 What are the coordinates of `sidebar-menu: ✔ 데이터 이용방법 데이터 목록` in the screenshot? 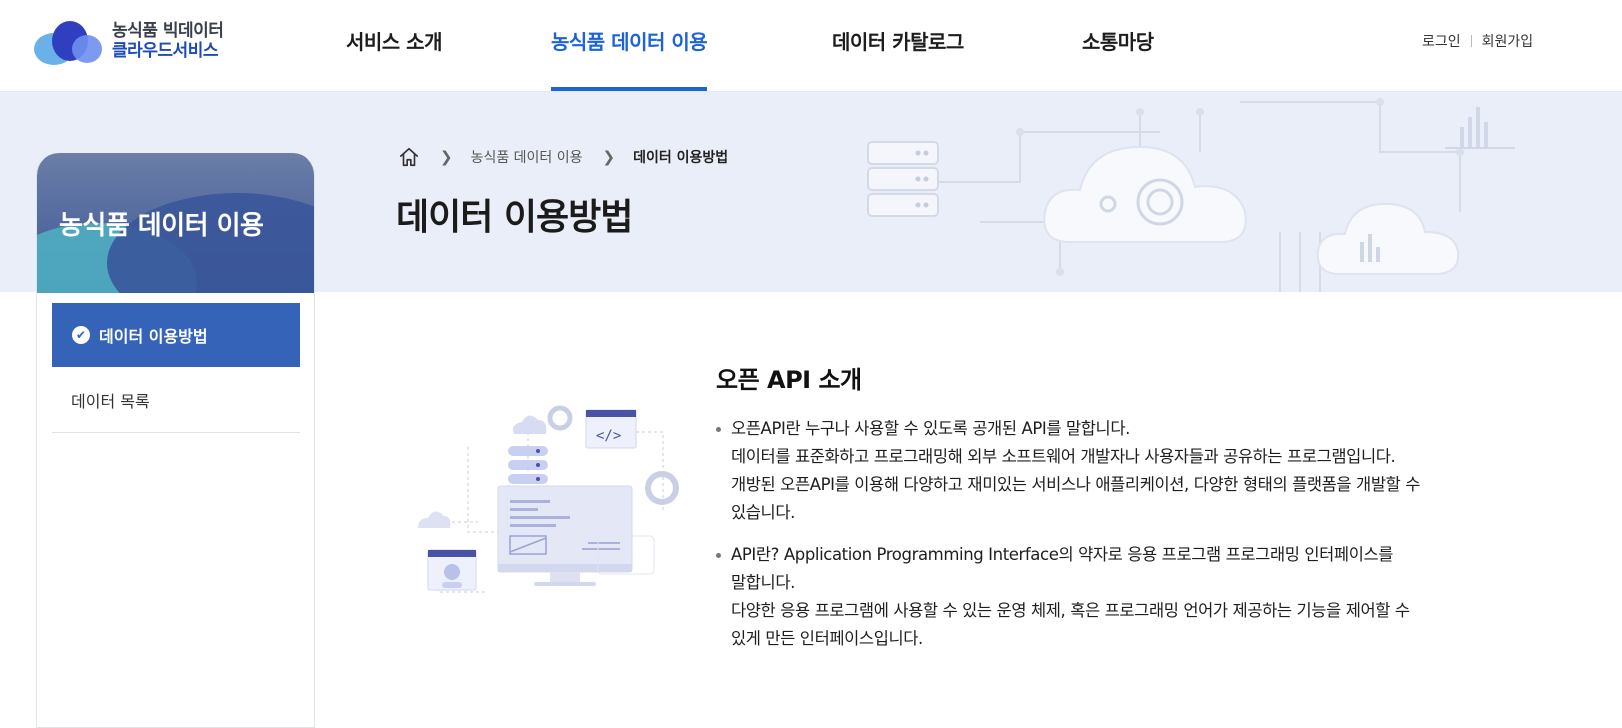 It's located at (176, 368).